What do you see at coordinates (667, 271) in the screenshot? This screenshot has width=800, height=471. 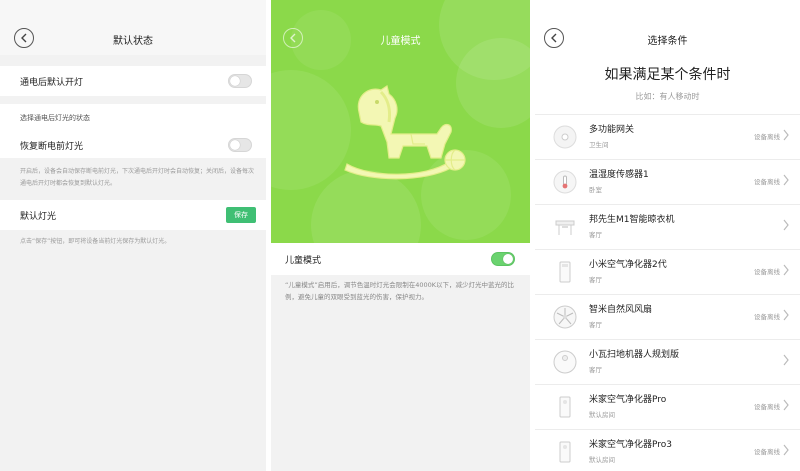 I see `device-row: 小米空气净化器2代 客厅 设备离线` at bounding box center [667, 271].